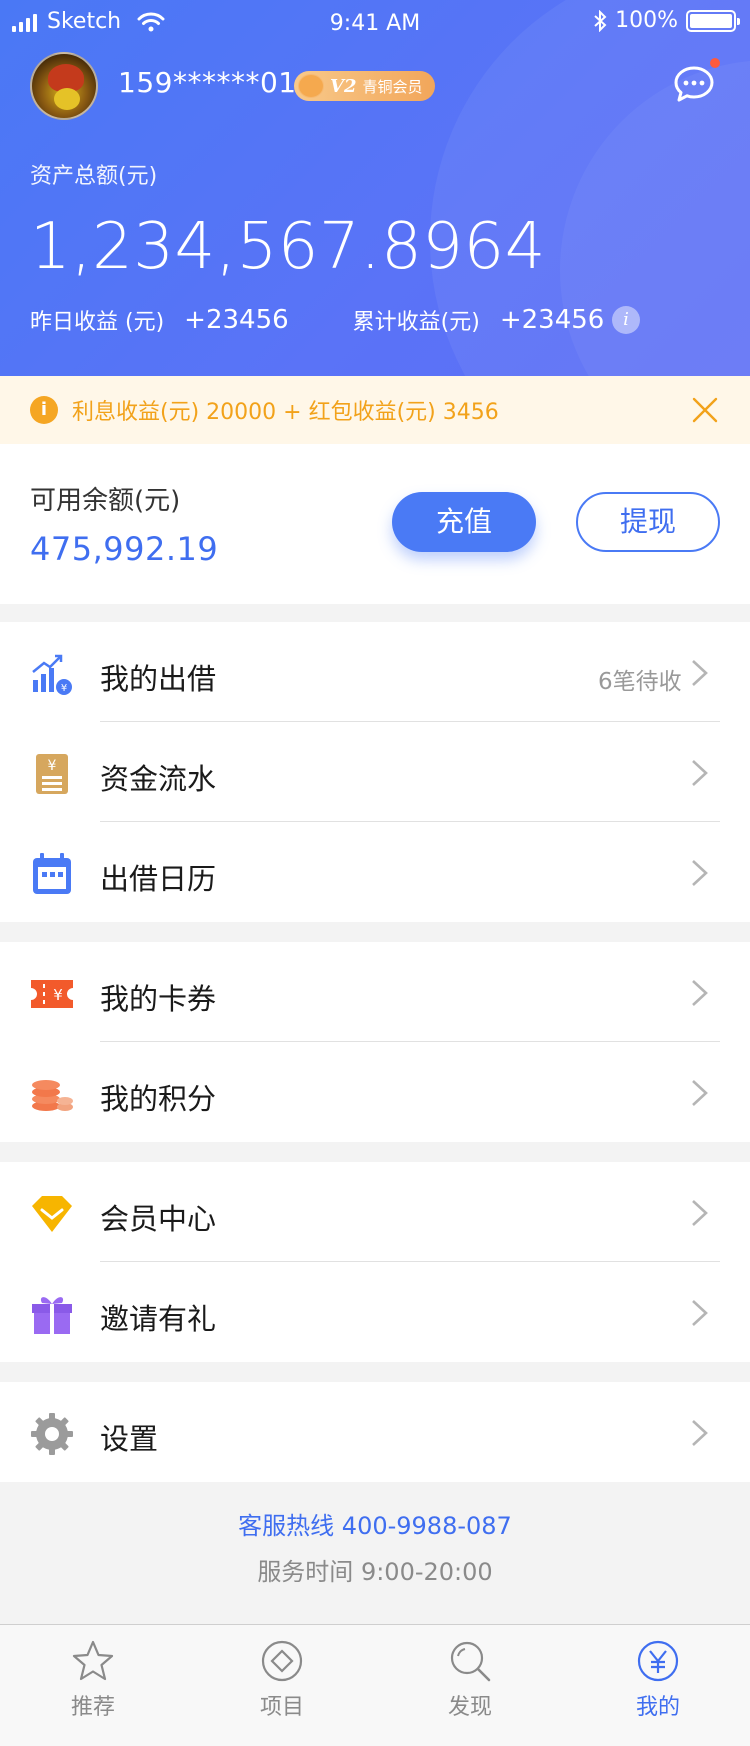 This screenshot has height=1746, width=750. I want to click on vip-name: 青铜会员, so click(392, 86).